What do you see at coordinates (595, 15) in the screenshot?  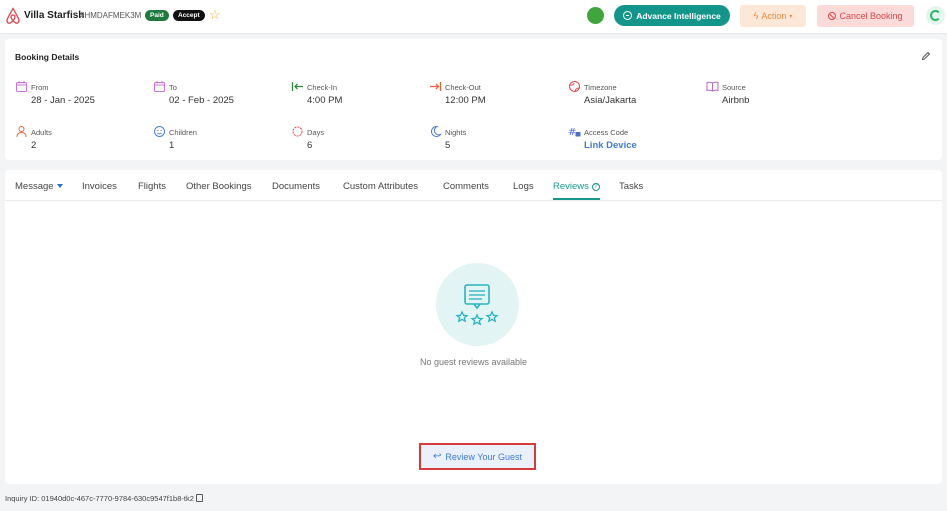 I see `status-indicator` at bounding box center [595, 15].